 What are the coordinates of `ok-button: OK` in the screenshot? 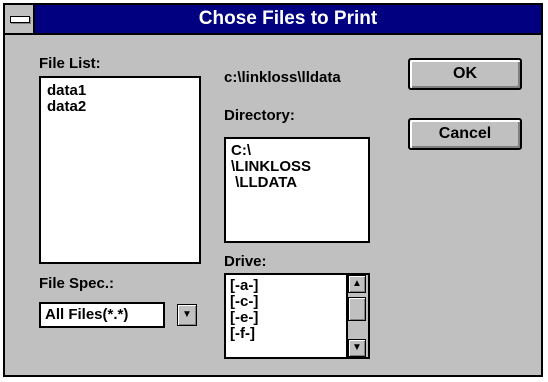 It's located at (465, 74).